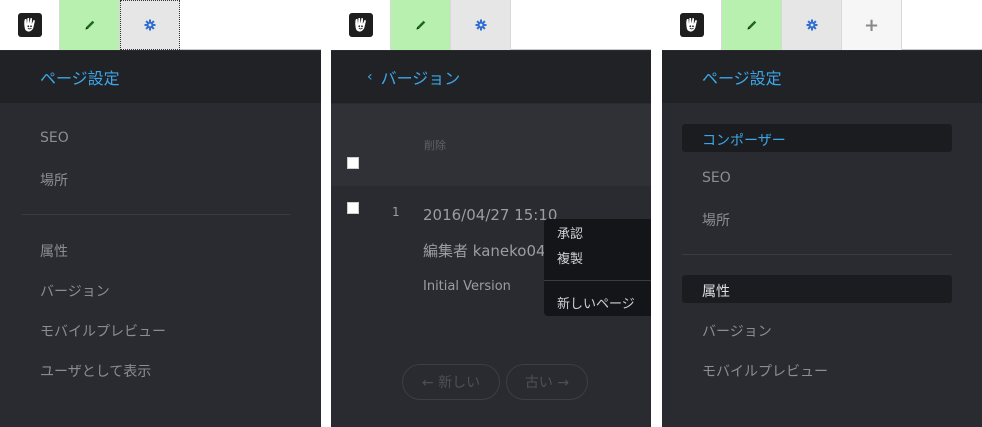 This screenshot has height=427, width=982. I want to click on toolbar: +, so click(822, 25).